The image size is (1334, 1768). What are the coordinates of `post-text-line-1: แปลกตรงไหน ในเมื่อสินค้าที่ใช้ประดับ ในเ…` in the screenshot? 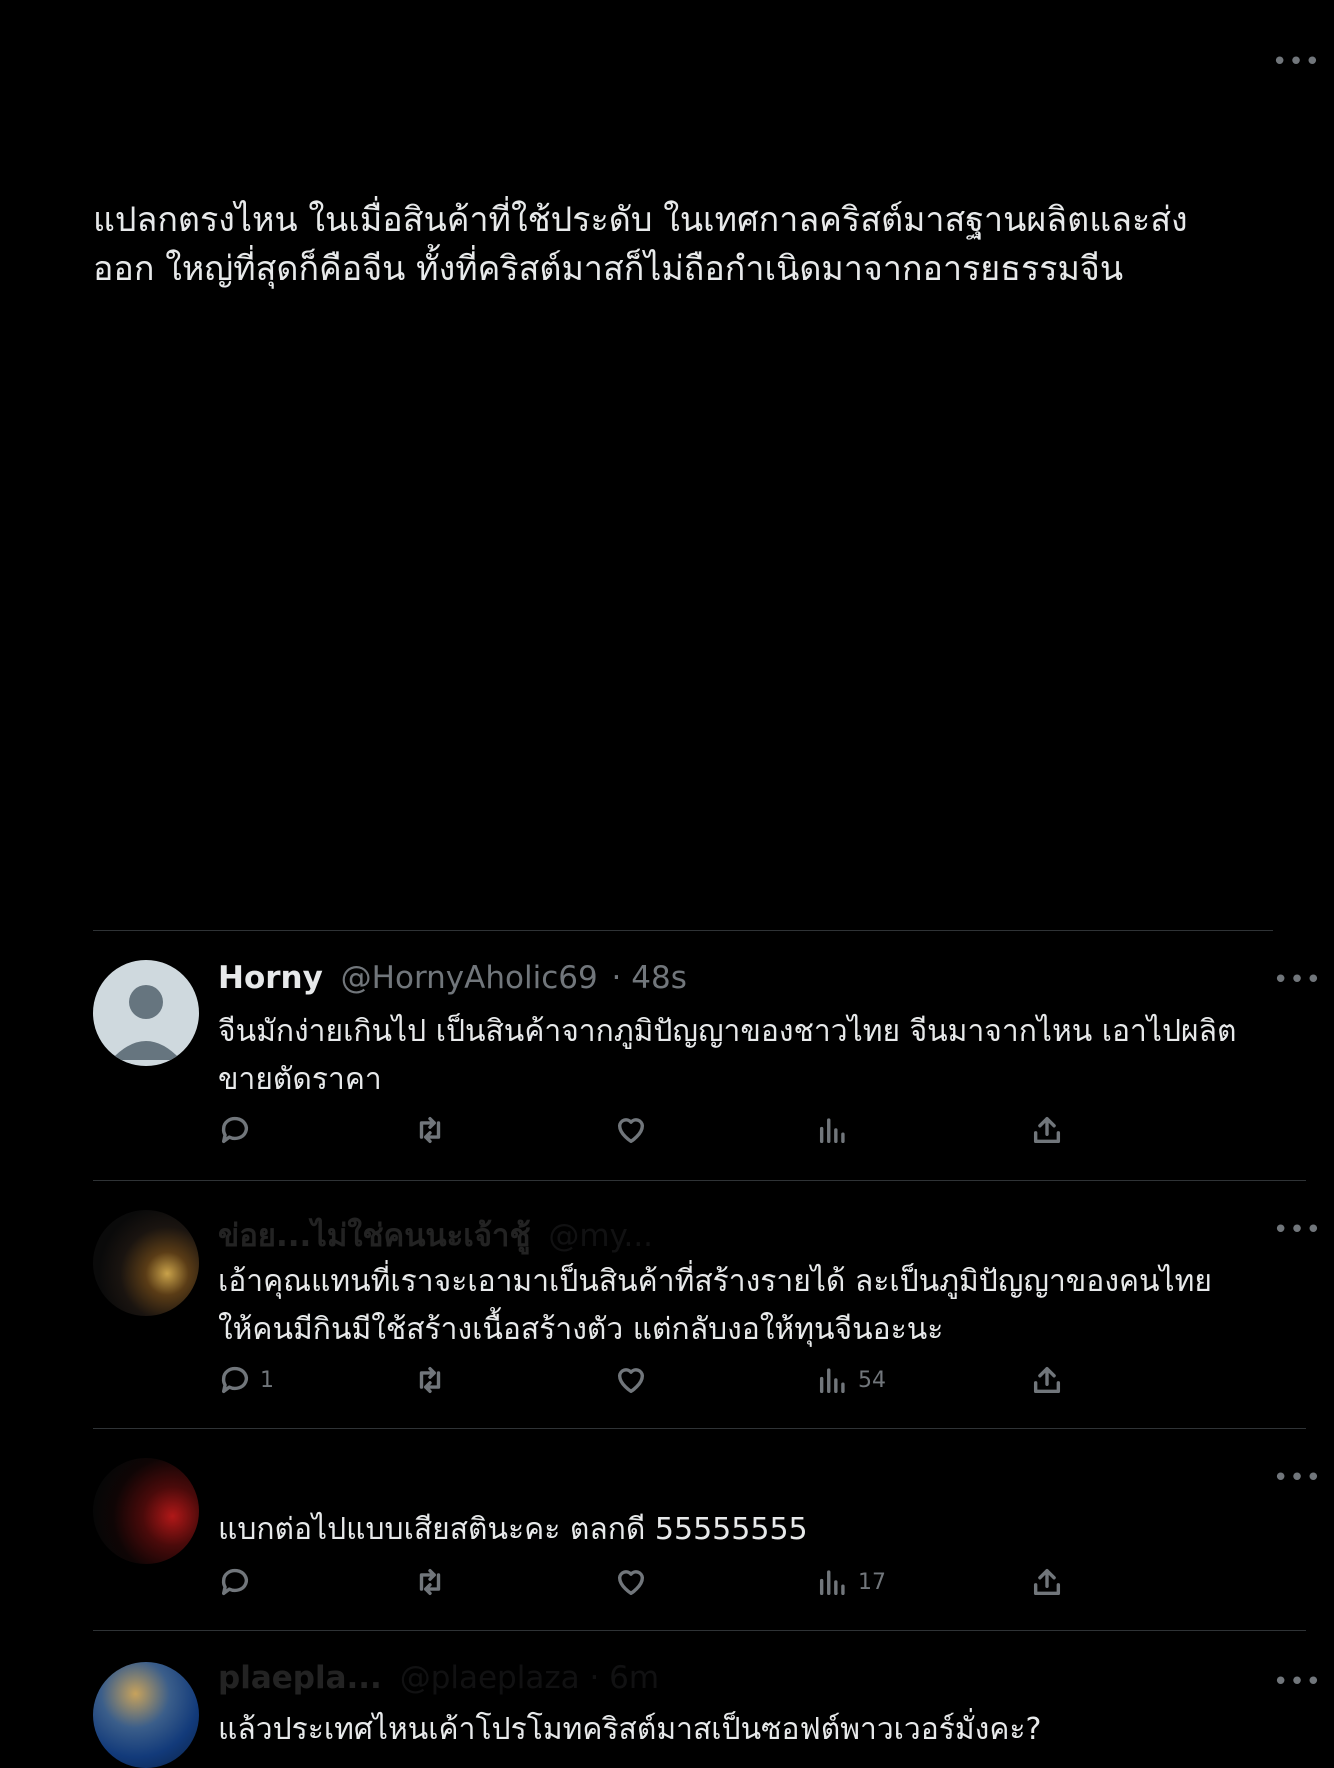 It's located at (640, 220).